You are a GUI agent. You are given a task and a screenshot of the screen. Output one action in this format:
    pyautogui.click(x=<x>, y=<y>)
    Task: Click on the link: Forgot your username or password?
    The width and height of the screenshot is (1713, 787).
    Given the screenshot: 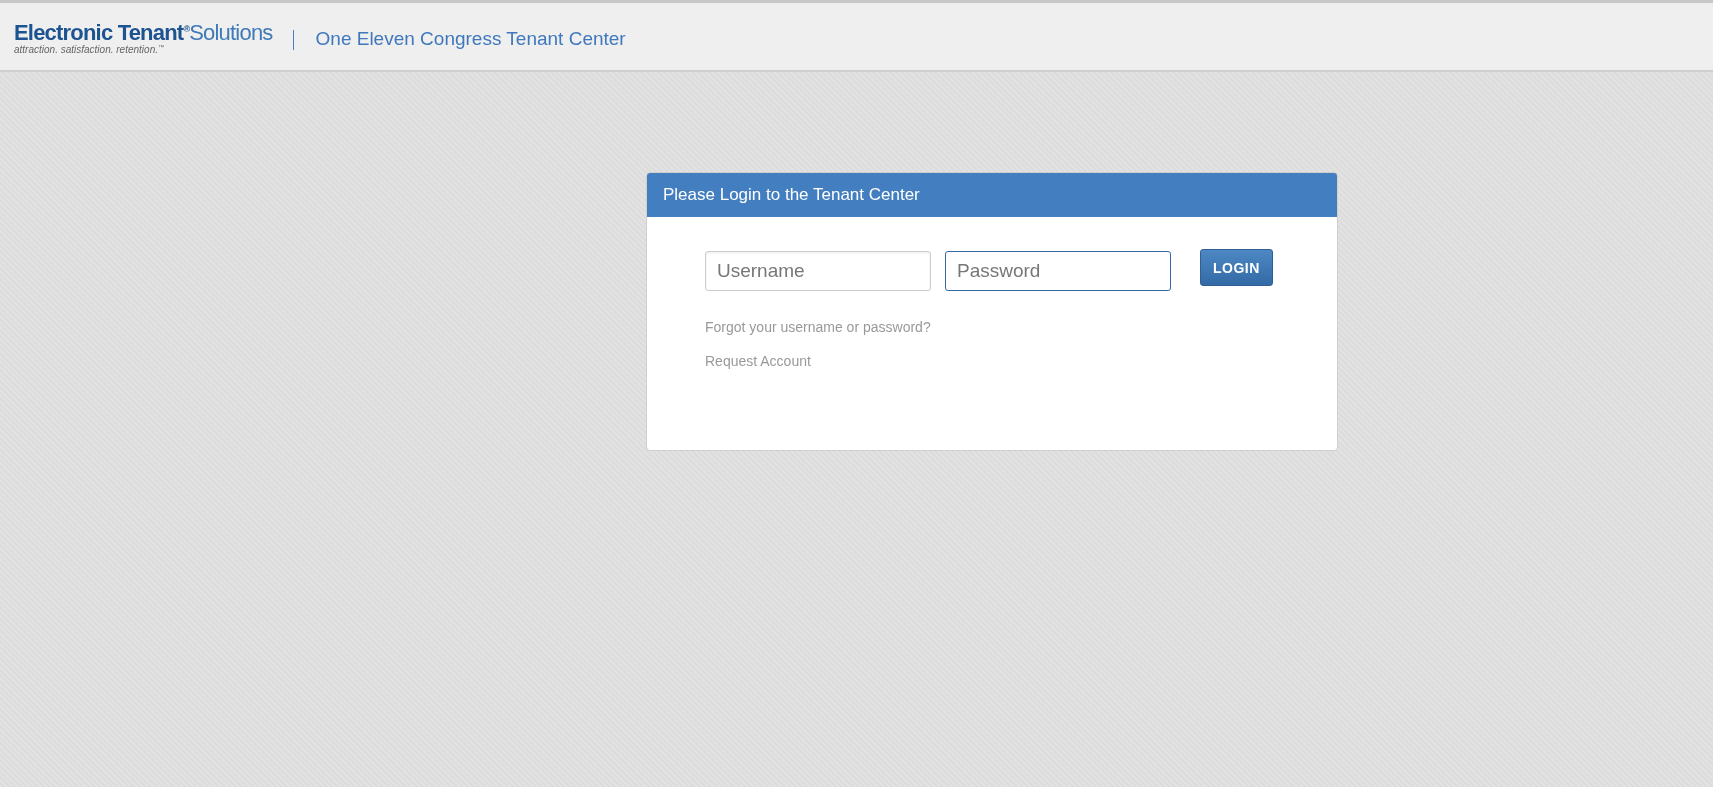 What is the action you would take?
    pyautogui.click(x=818, y=327)
    